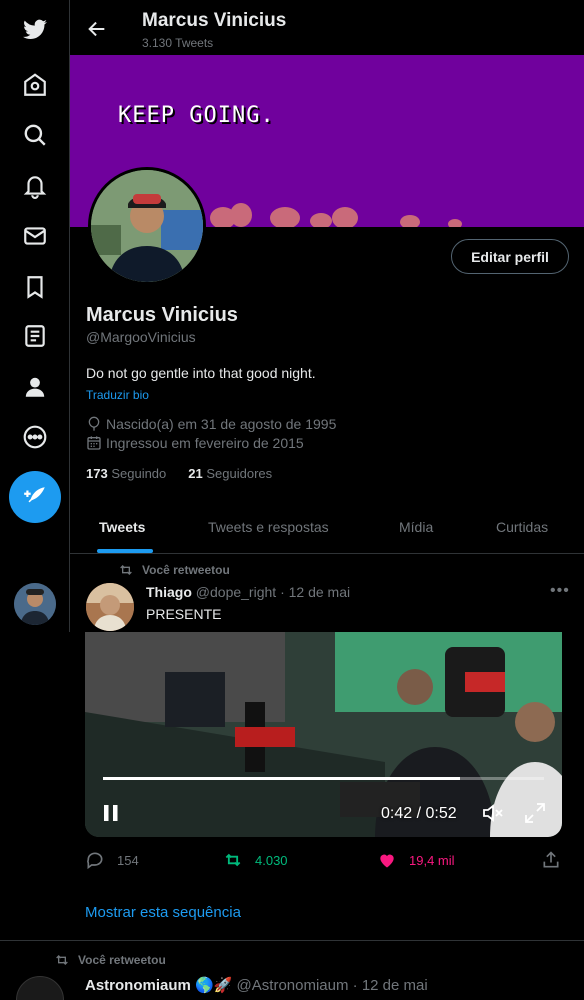  Describe the element at coordinates (535, 813) in the screenshot. I see `fullscreen-icon` at that location.